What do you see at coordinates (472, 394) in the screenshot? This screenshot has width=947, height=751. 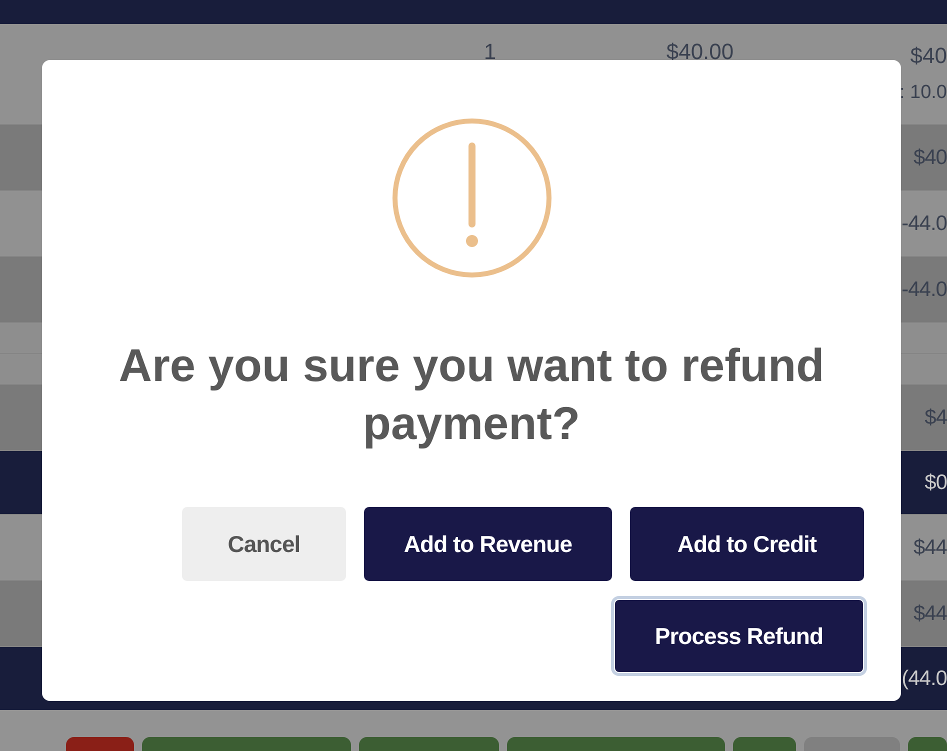 I see `dialog-title: Are you sure you want to refund payment?` at bounding box center [472, 394].